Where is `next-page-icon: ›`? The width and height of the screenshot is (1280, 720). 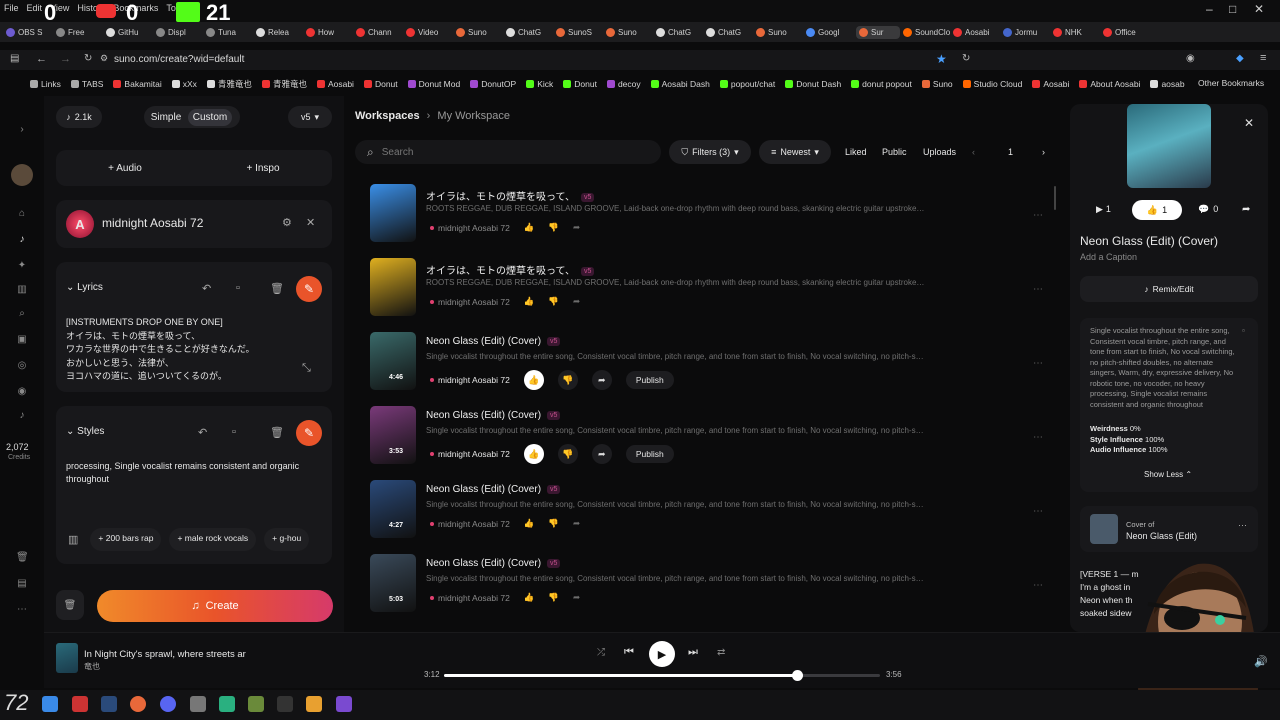
next-page-icon: › is located at coordinates (1043, 152).